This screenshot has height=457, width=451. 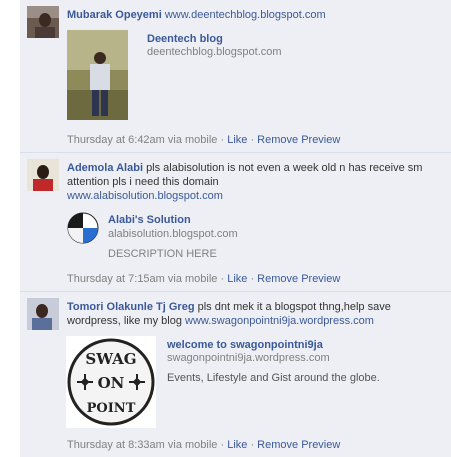 What do you see at coordinates (149, 220) in the screenshot?
I see `preview-title: Alabi's Solution` at bounding box center [149, 220].